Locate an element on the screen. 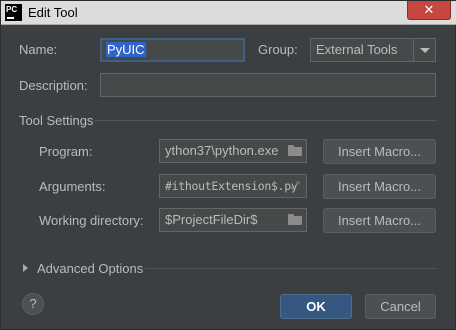  cancel-button: Cancel is located at coordinates (400, 306).